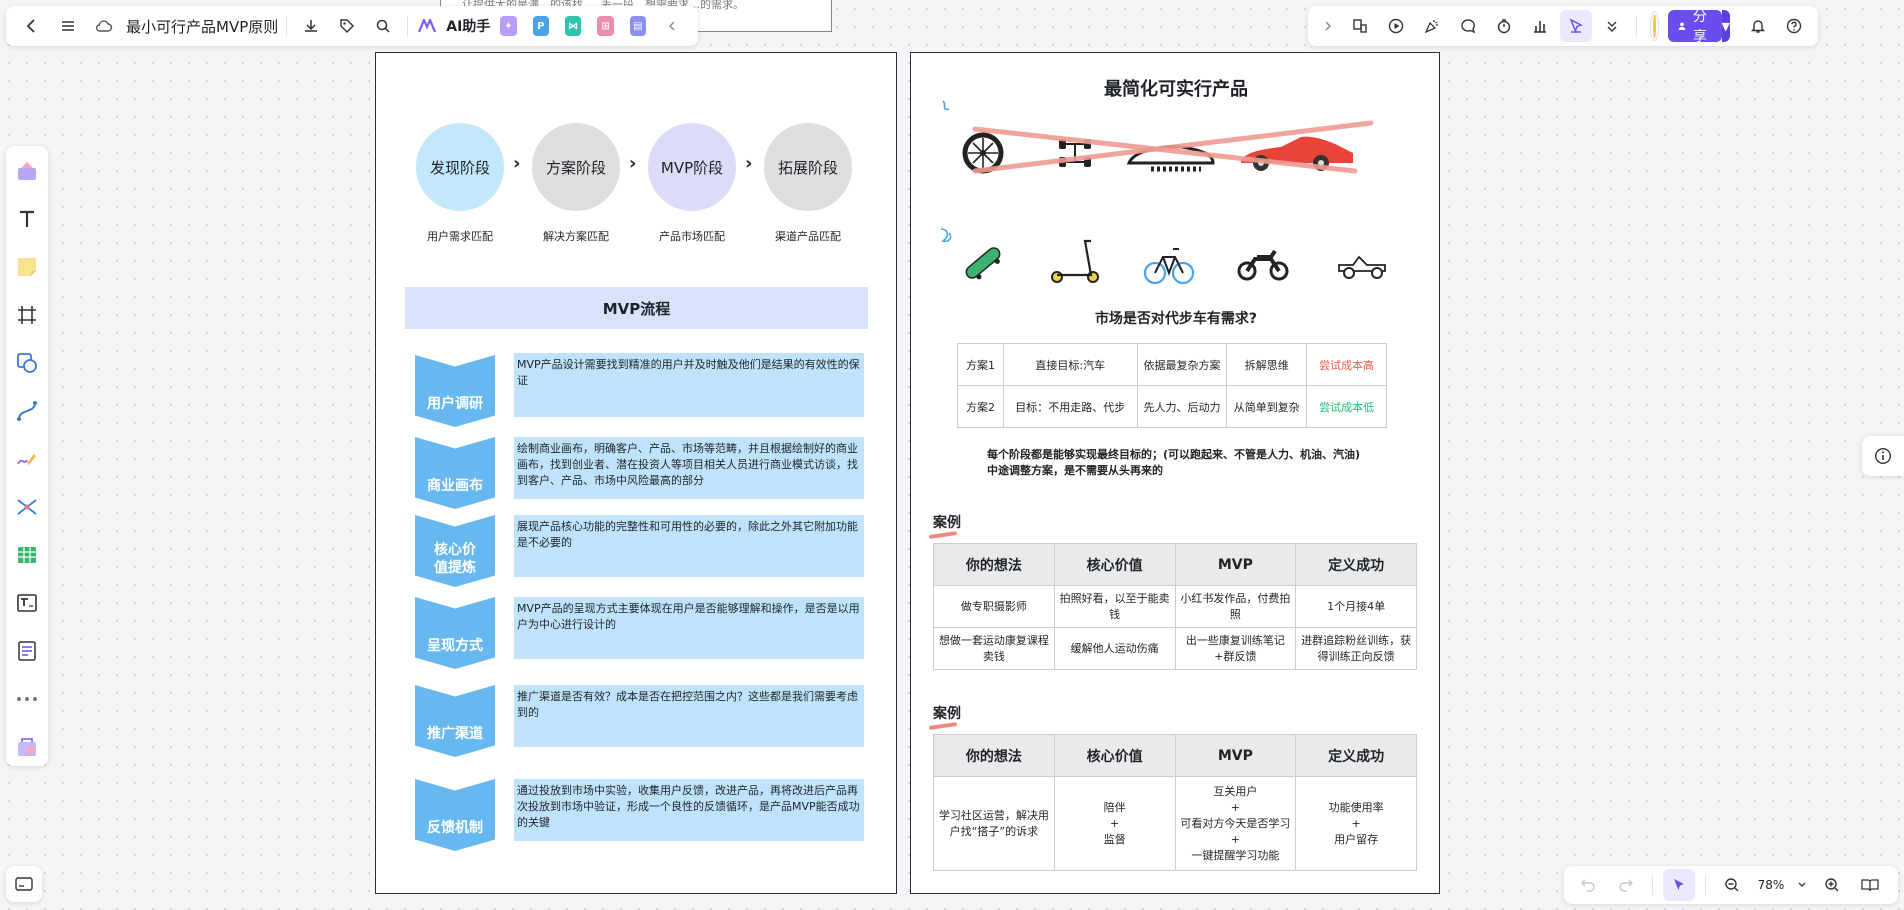 This screenshot has height=910, width=1904. I want to click on table-cell: 尝试成本低, so click(1346, 406).